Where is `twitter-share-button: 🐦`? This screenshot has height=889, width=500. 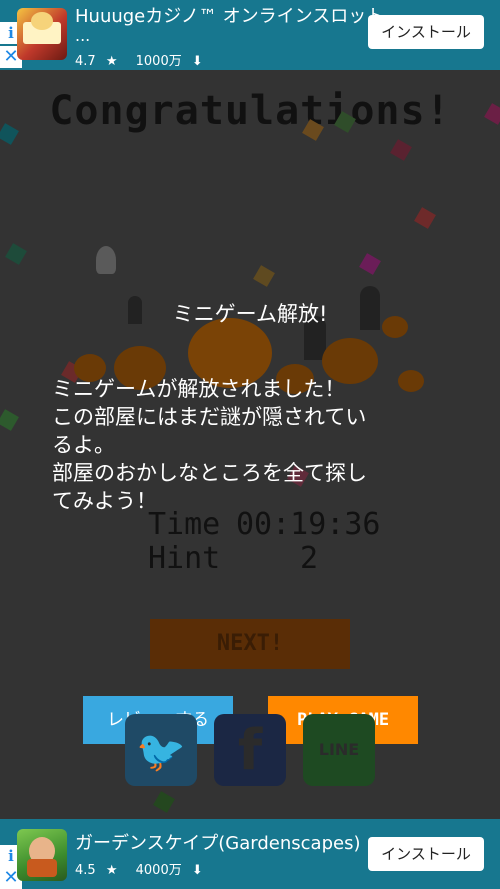 twitter-share-button: 🐦 is located at coordinates (161, 750).